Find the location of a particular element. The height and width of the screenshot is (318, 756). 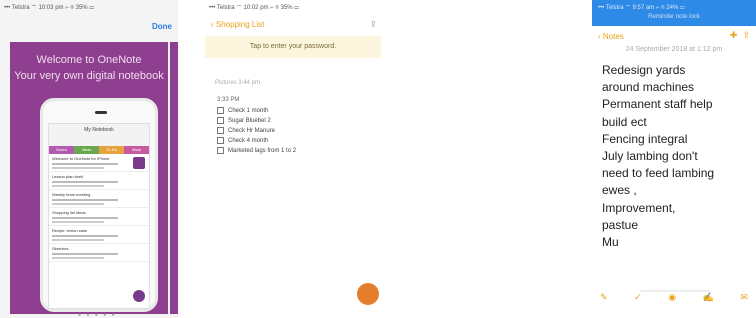

note-line: pastue is located at coordinates (620, 224).